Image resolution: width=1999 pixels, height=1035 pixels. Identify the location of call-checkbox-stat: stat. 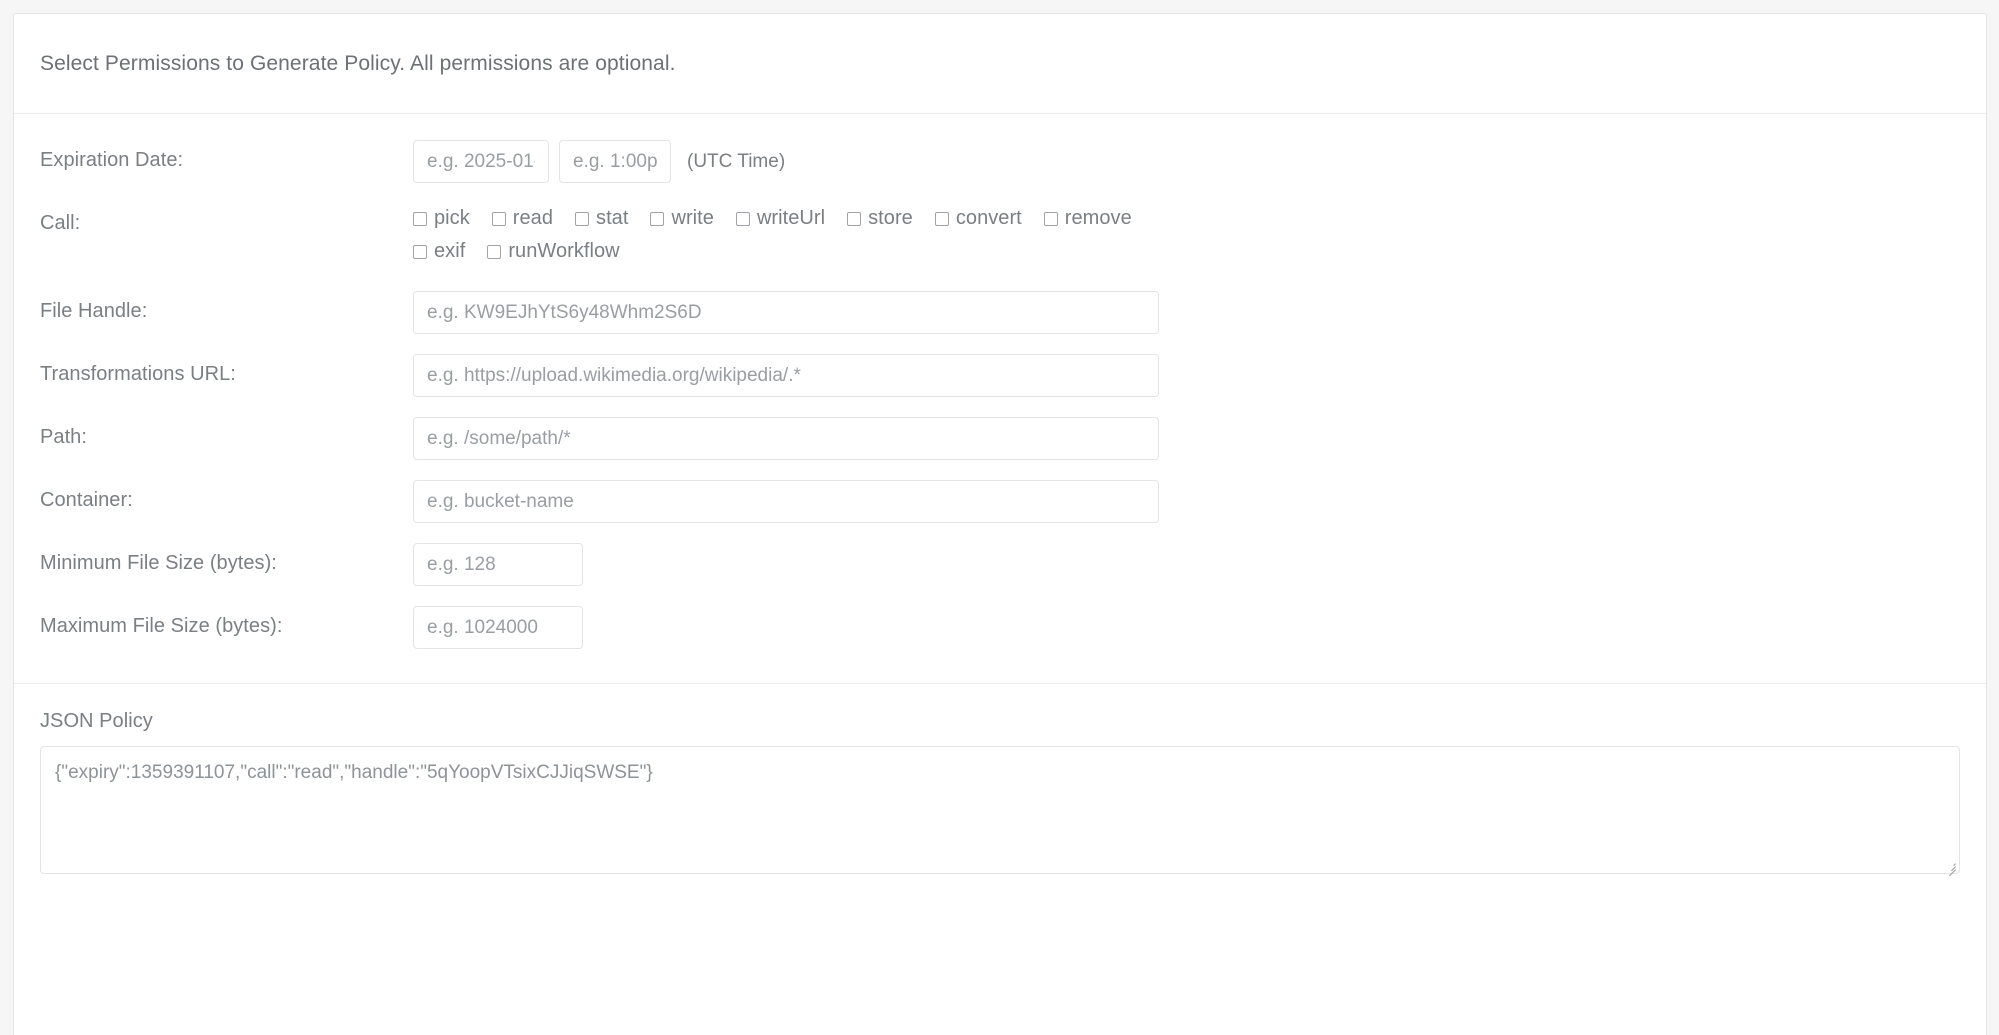
(601, 218).